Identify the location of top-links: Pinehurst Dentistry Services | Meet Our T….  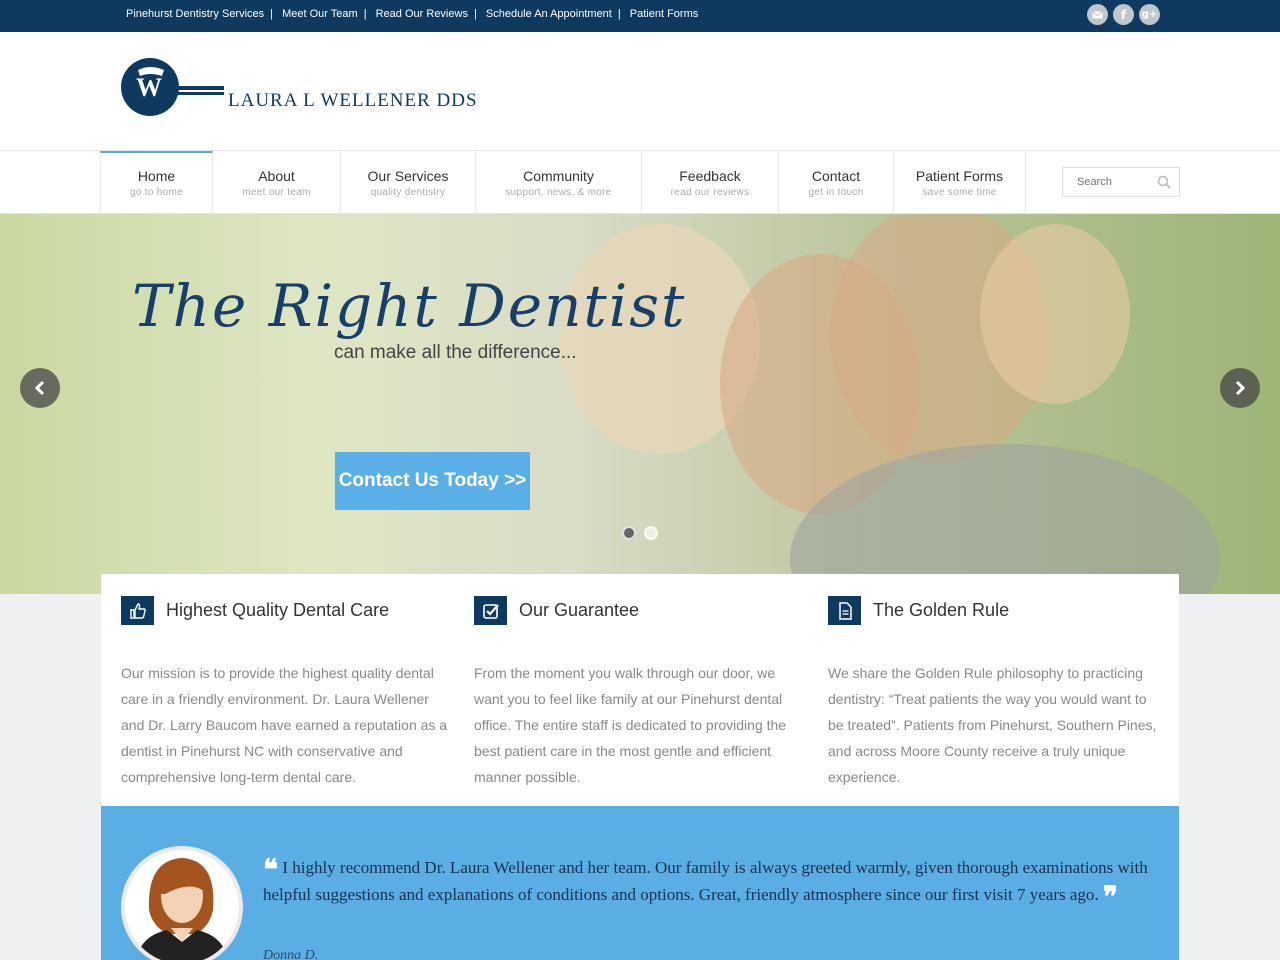
(412, 14).